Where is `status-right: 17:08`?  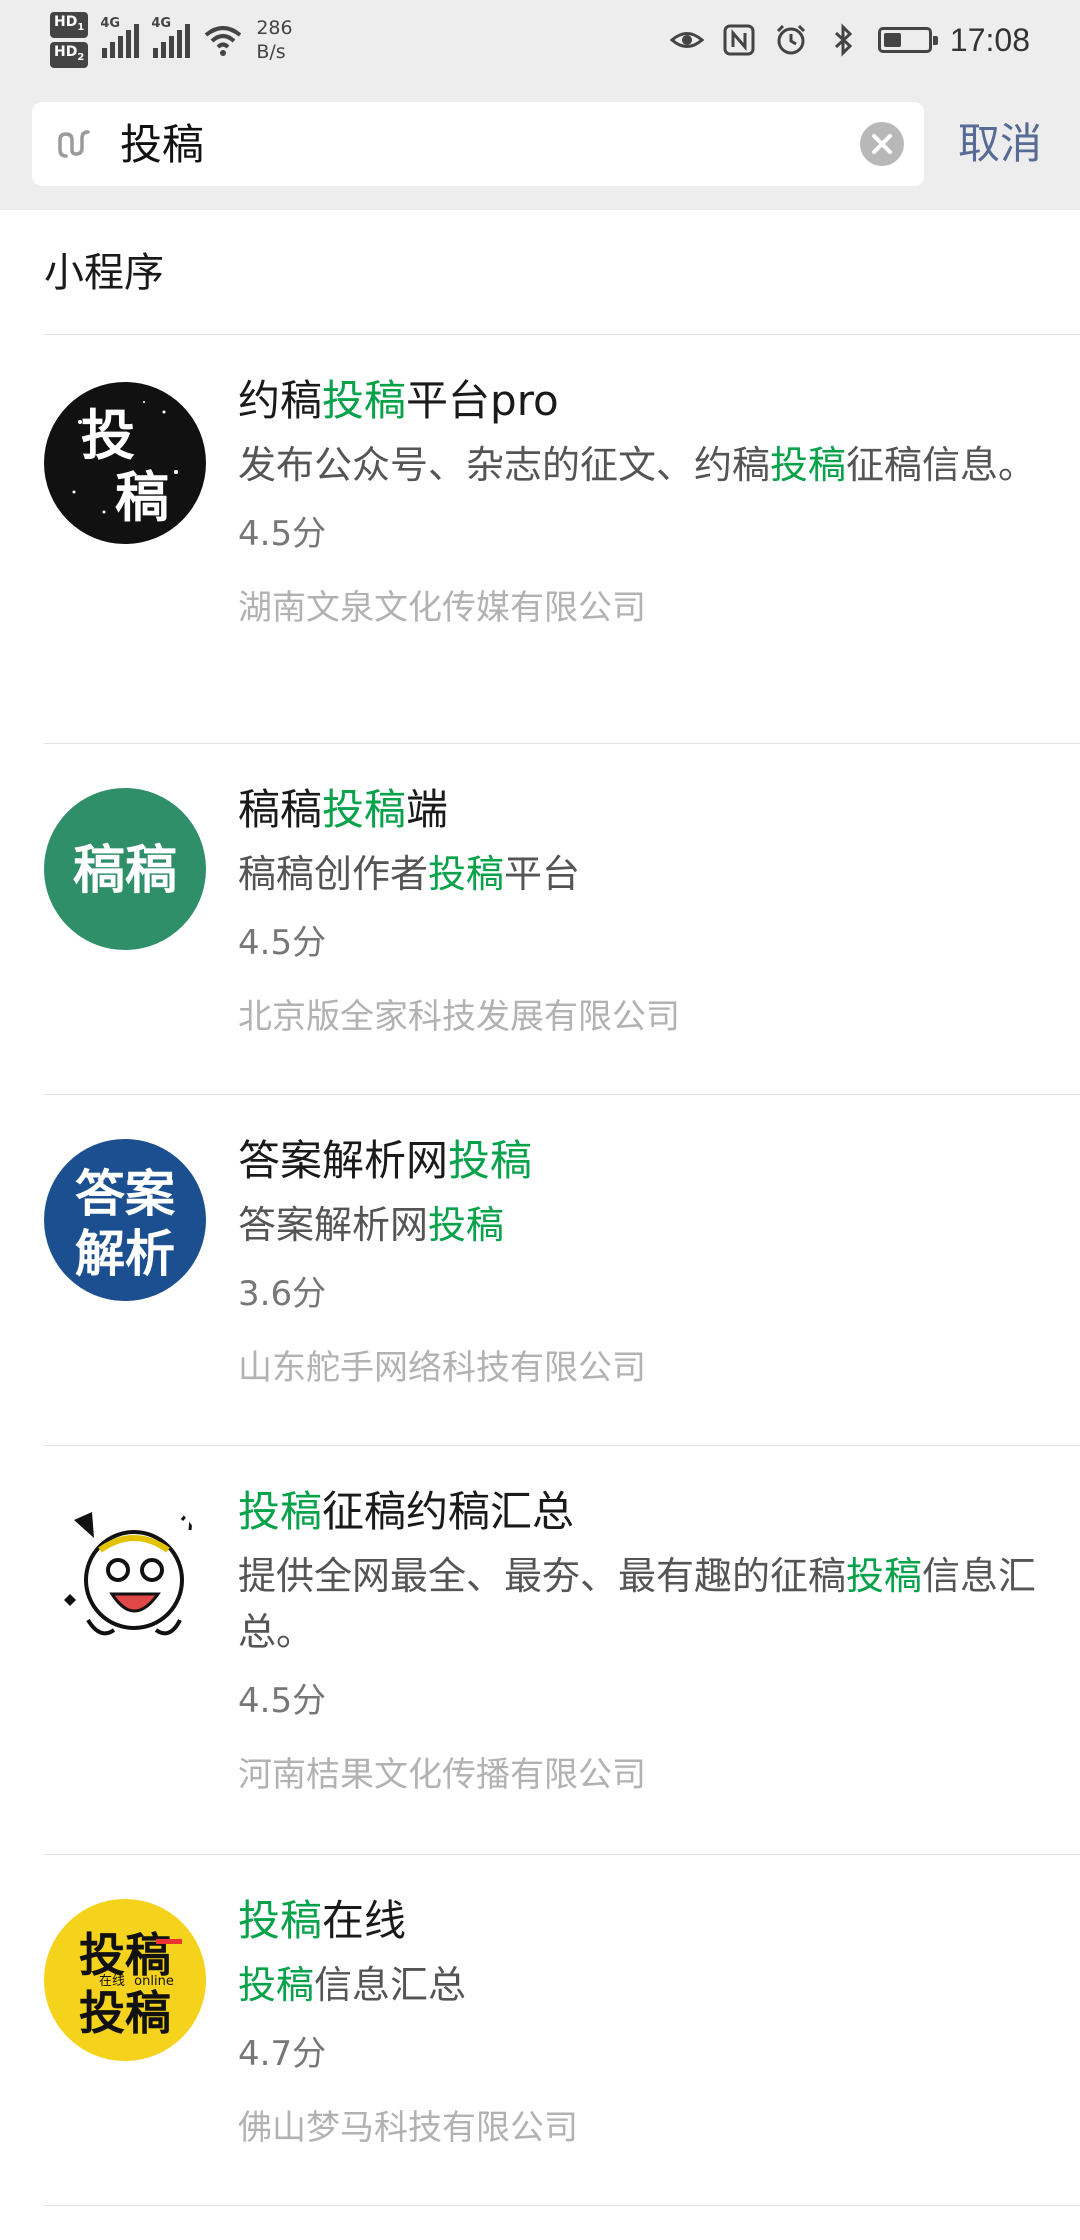 status-right: 17:08 is located at coordinates (849, 40).